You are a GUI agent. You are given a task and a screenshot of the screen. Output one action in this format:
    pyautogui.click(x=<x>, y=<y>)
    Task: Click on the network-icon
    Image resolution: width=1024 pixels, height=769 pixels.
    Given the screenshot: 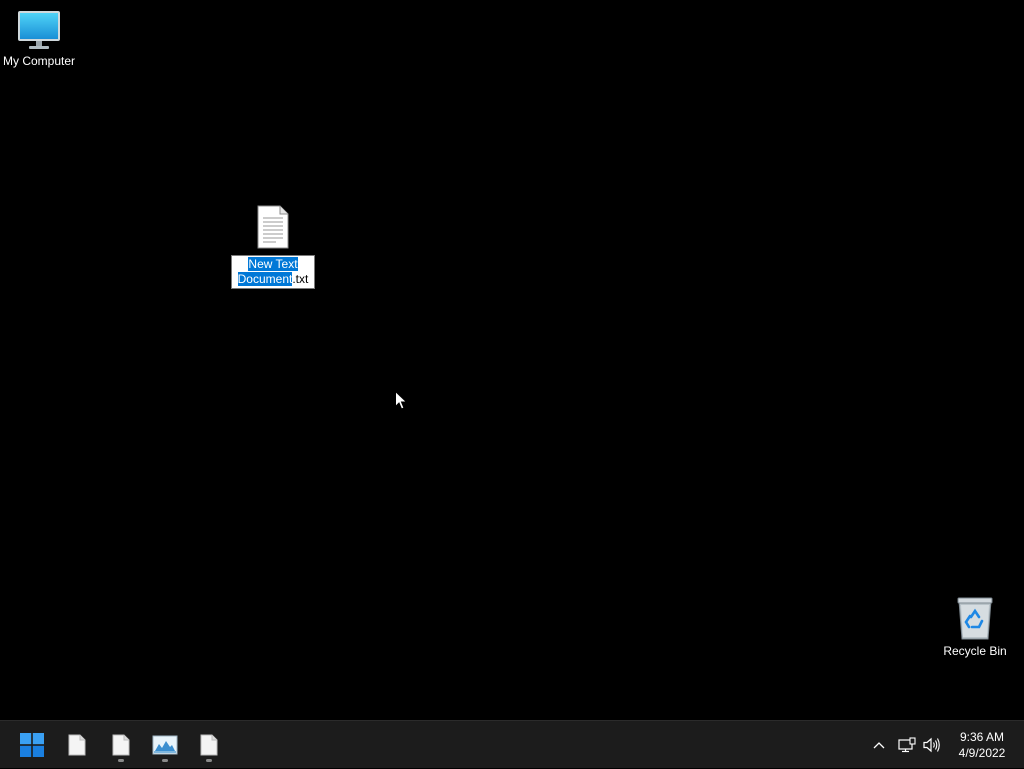 What is the action you would take?
    pyautogui.click(x=907, y=745)
    